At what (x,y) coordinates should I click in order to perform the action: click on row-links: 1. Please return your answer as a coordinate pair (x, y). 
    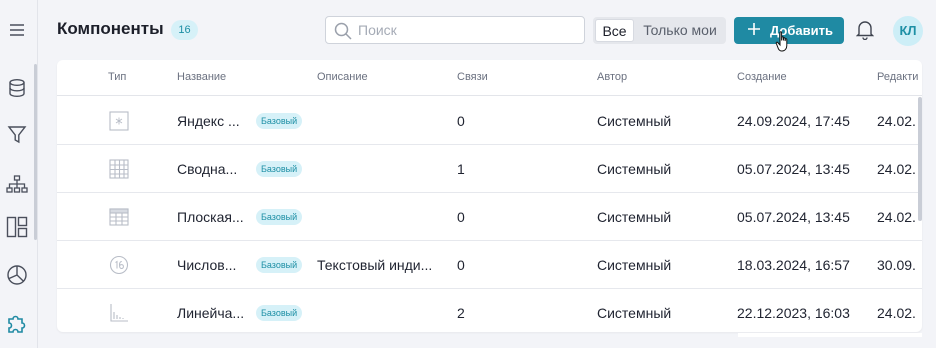
    Looking at the image, I should click on (461, 169).